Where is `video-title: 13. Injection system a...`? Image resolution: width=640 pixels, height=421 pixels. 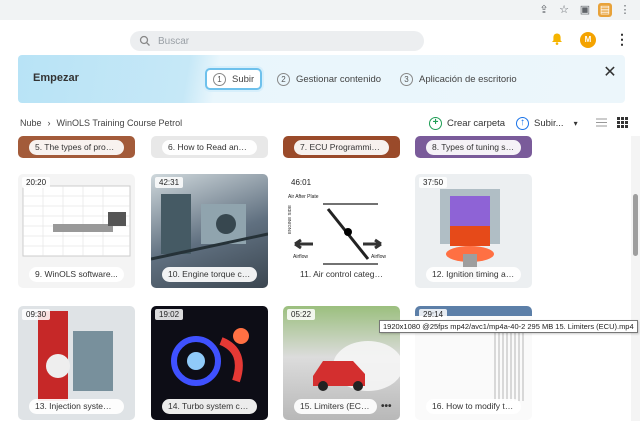 video-title: 13. Injection system a... is located at coordinates (76, 406).